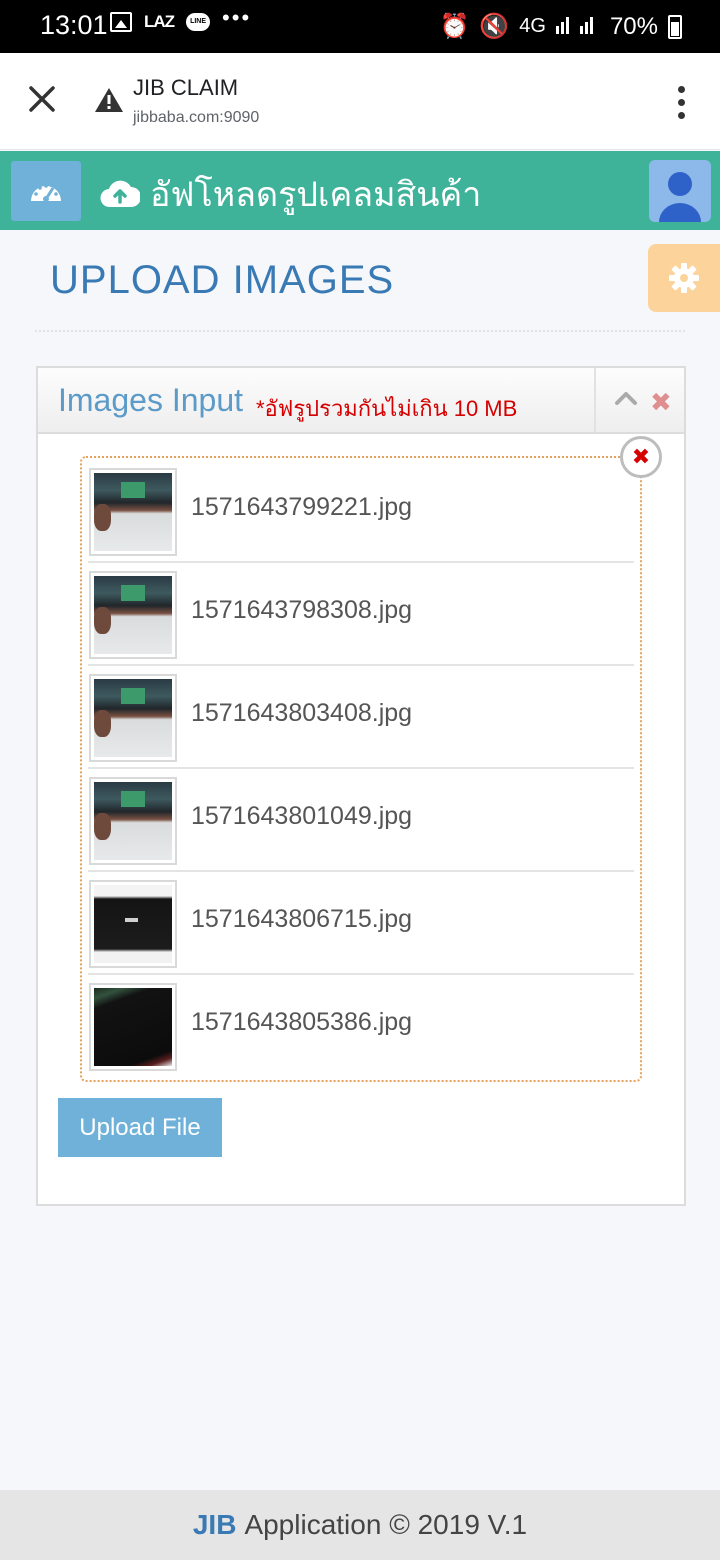  I want to click on user-icon, so click(680, 197).